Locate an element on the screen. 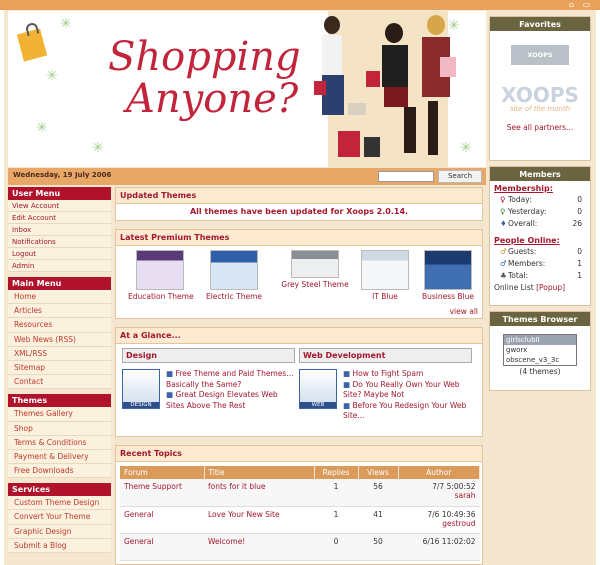  stat-row: ♂ Guests: 0 is located at coordinates (540, 252).